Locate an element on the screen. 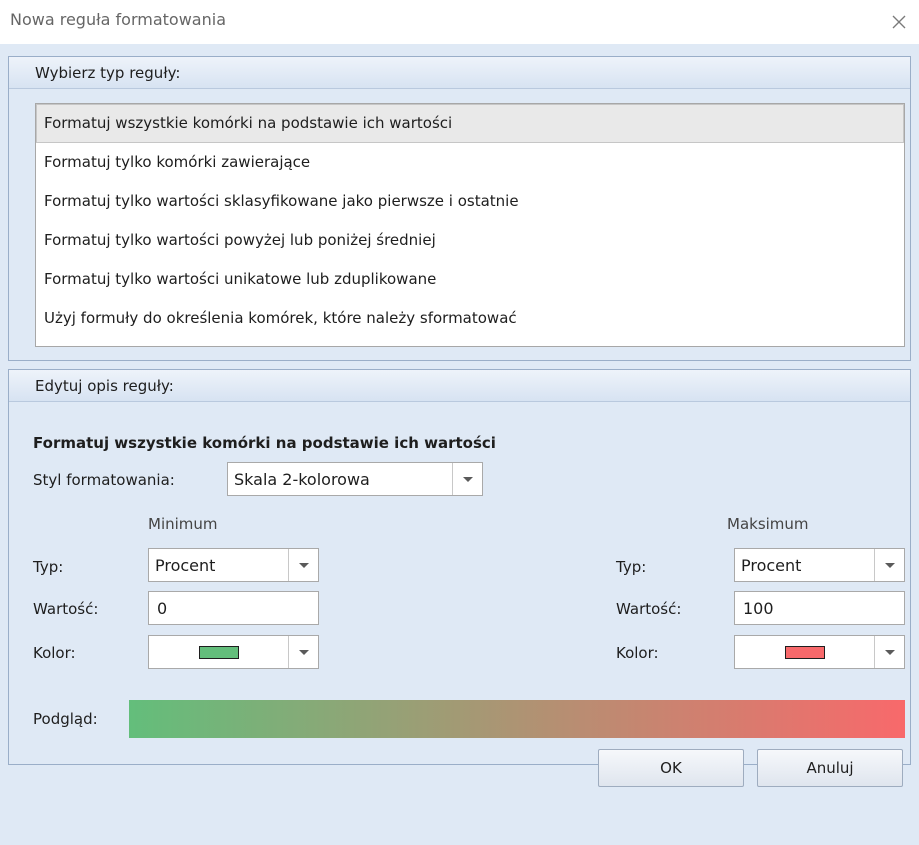  rule-type-header: Wybierz typ reguły: is located at coordinates (459, 73).